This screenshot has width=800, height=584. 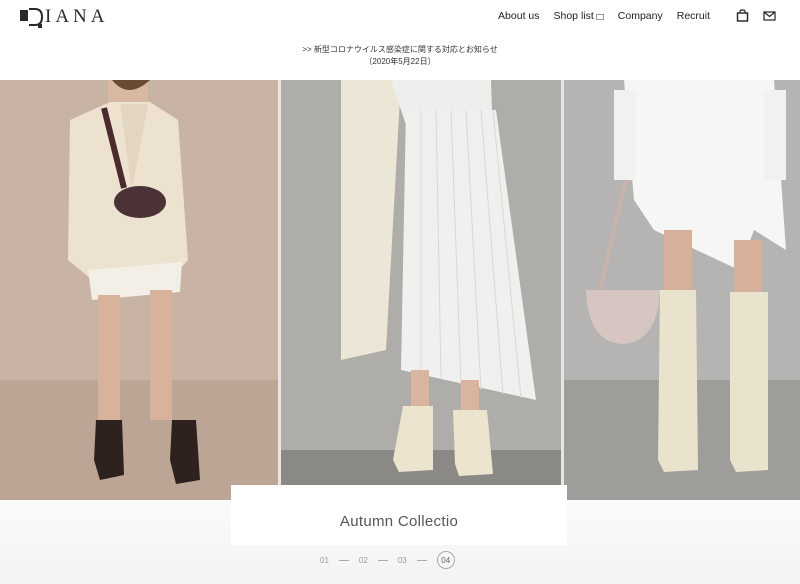 What do you see at coordinates (77, 16) in the screenshot?
I see `brand-name: IANA` at bounding box center [77, 16].